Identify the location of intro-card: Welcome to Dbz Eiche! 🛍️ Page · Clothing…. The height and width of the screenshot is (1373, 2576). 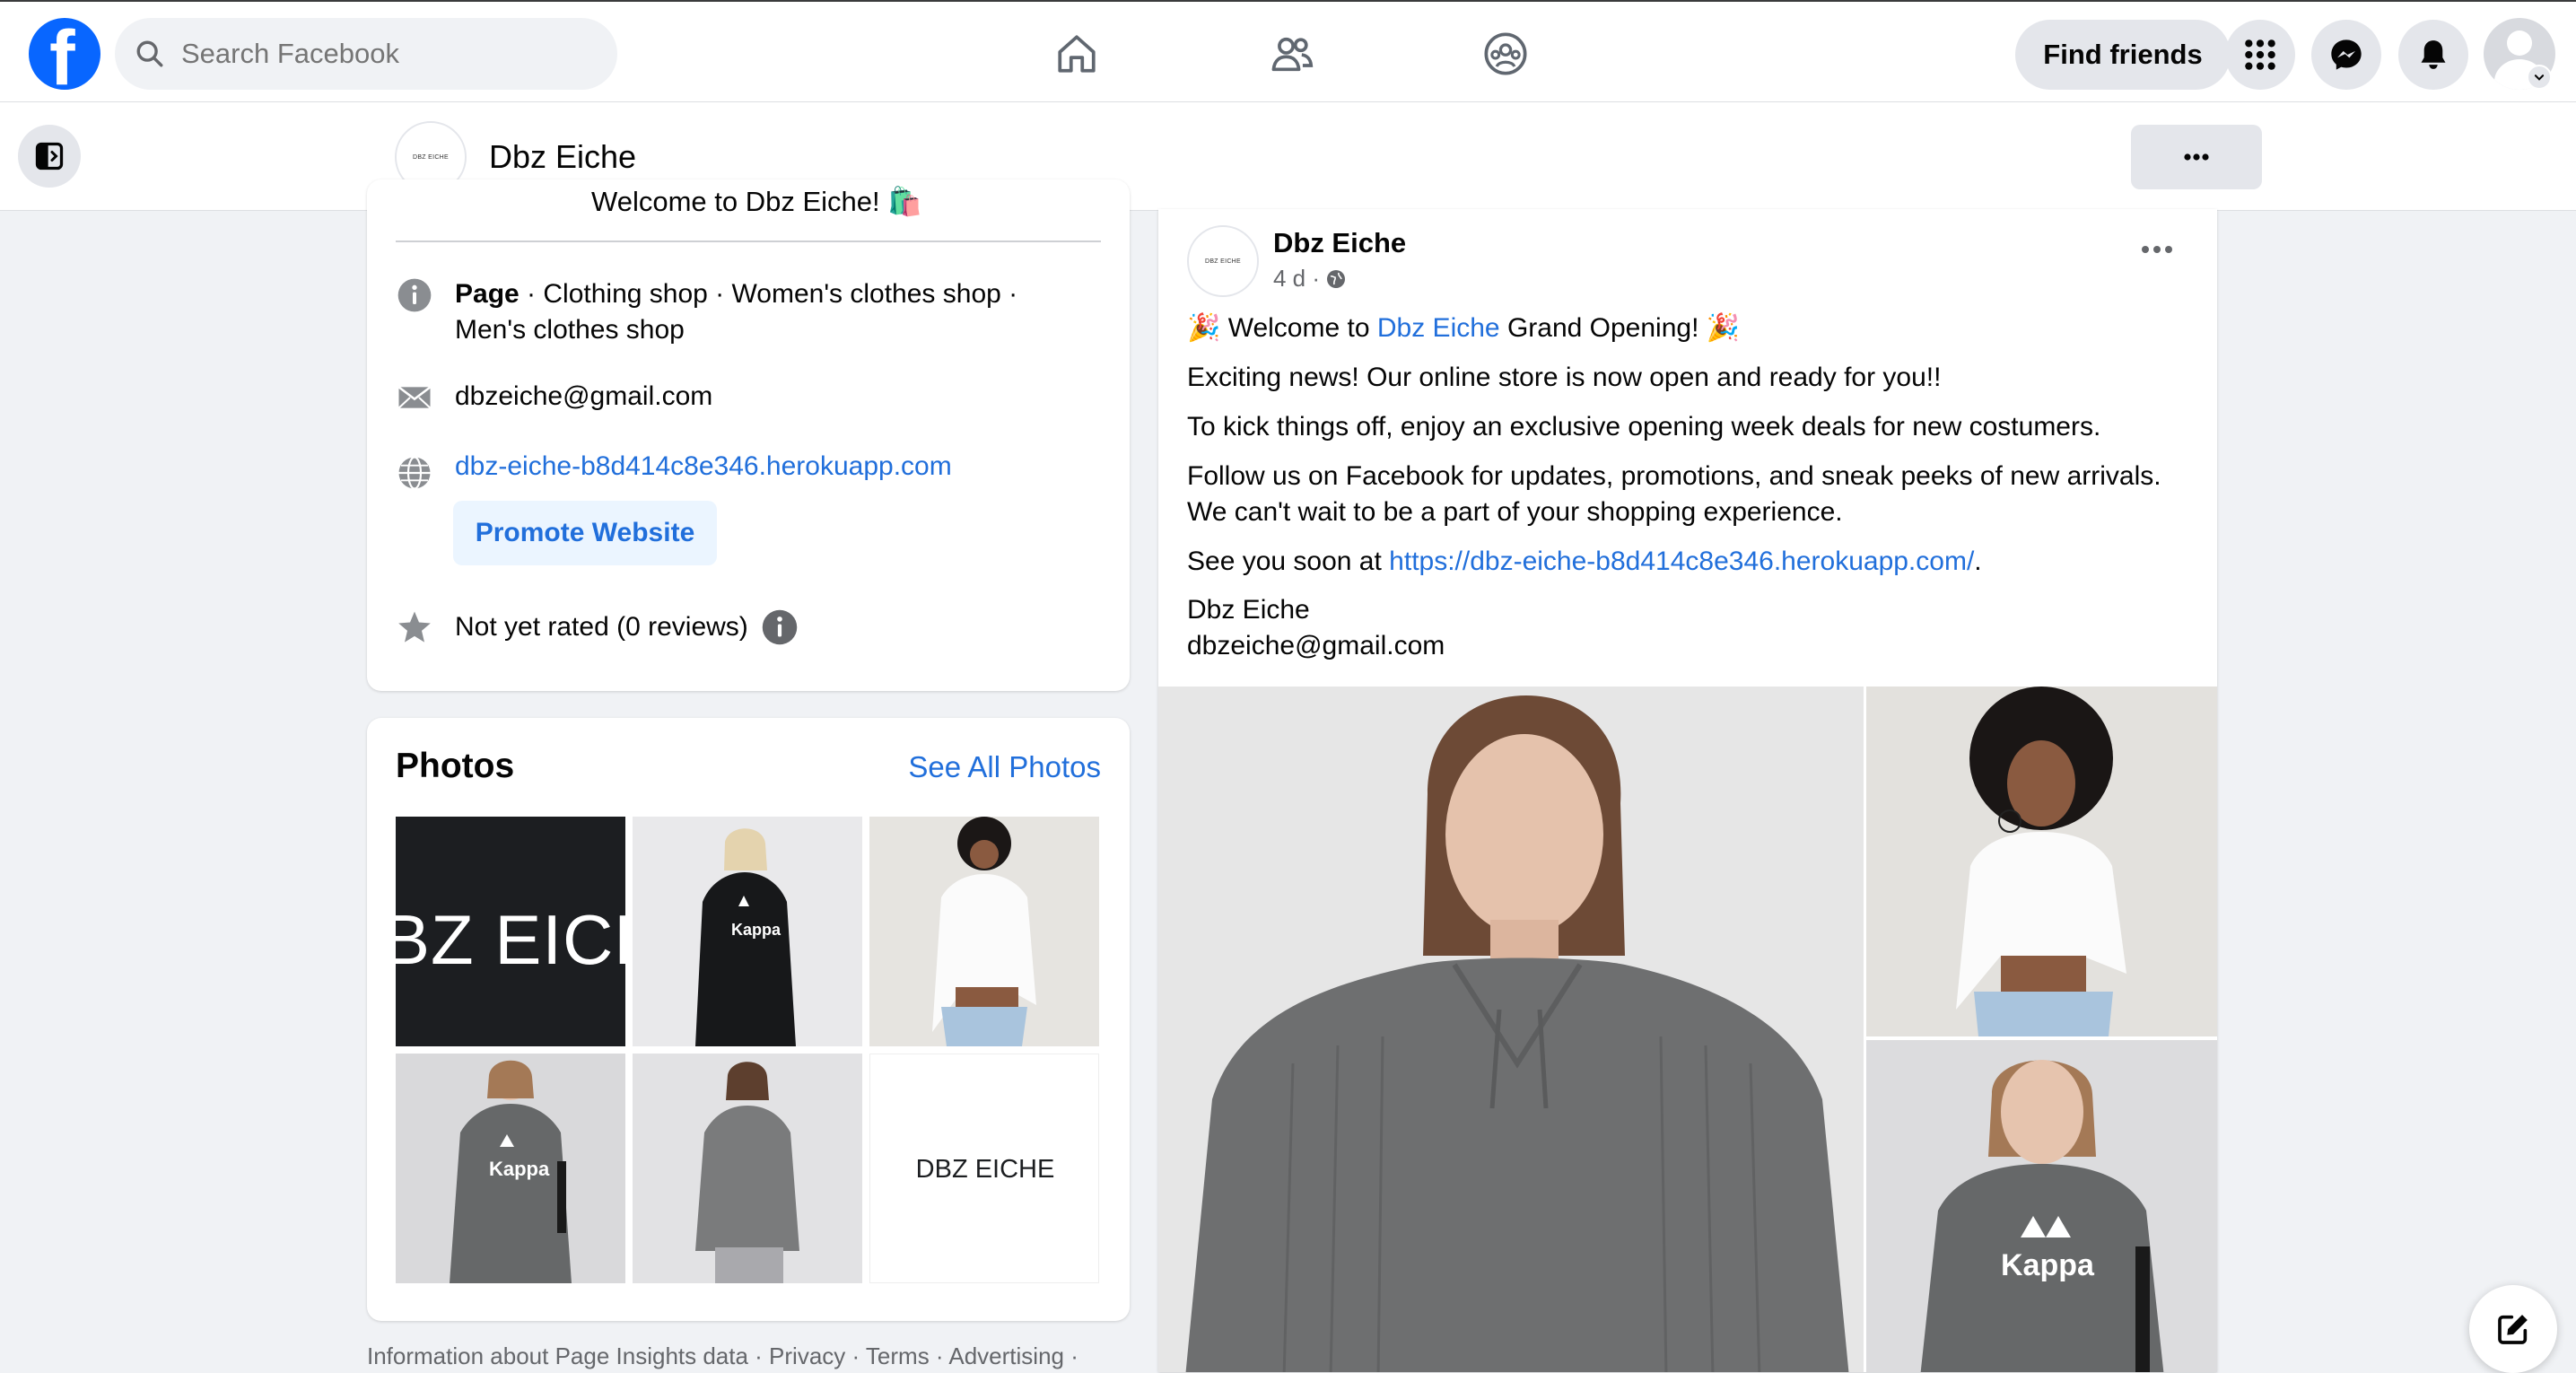
(749, 435).